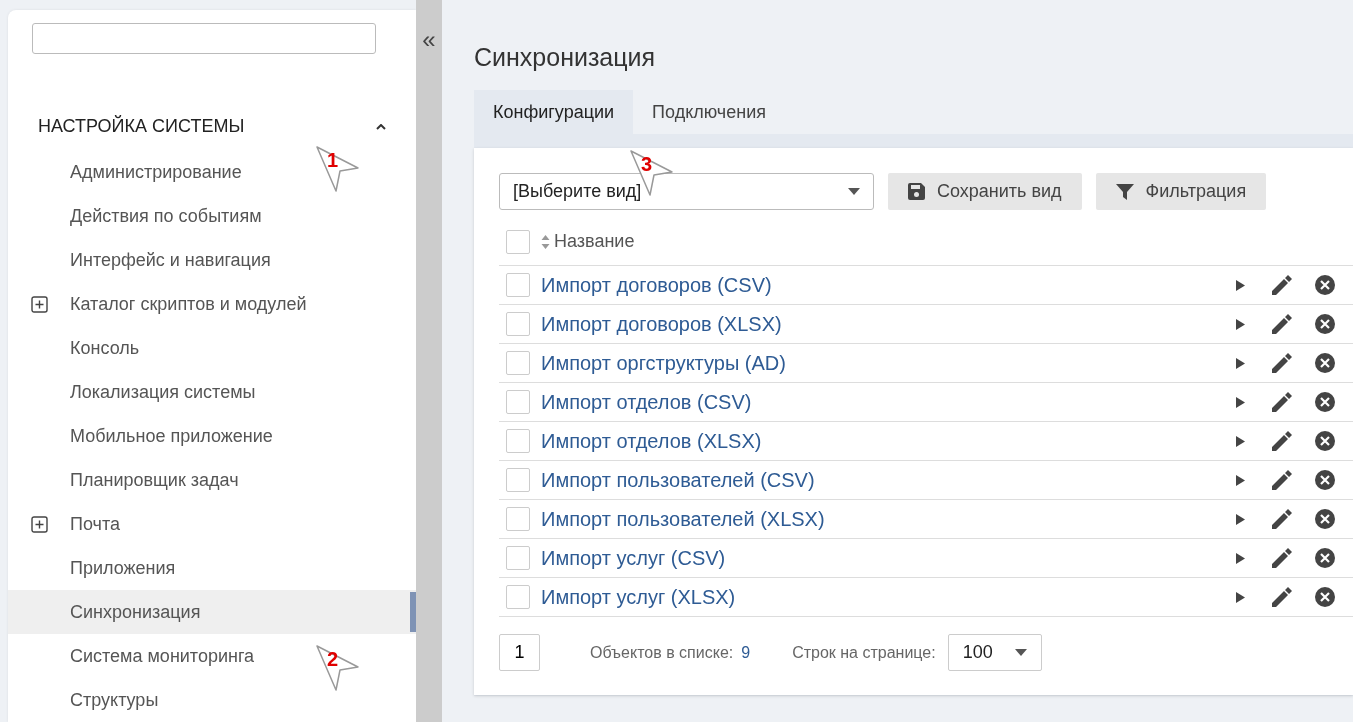 This screenshot has width=1353, height=722. Describe the element at coordinates (170, 260) in the screenshot. I see `sidebar-item: Интерфейс и навигация` at that location.